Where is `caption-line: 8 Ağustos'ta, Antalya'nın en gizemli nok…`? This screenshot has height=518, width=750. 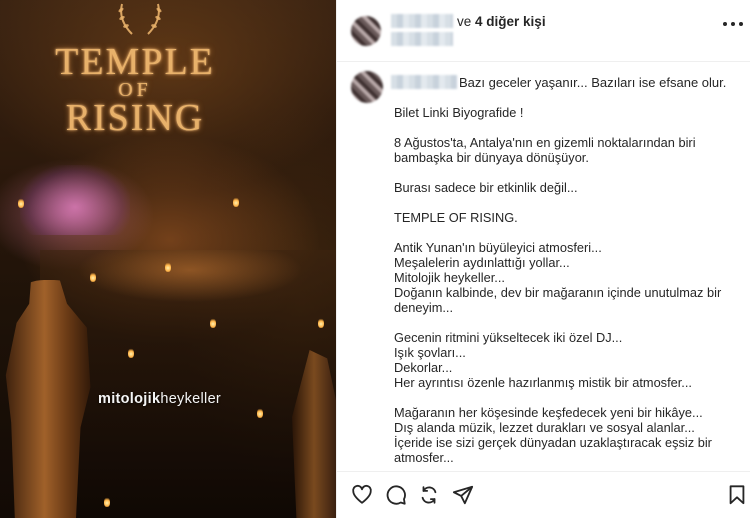 caption-line: 8 Ağustos'ta, Antalya'nın en gizemli nok… is located at coordinates (547, 150).